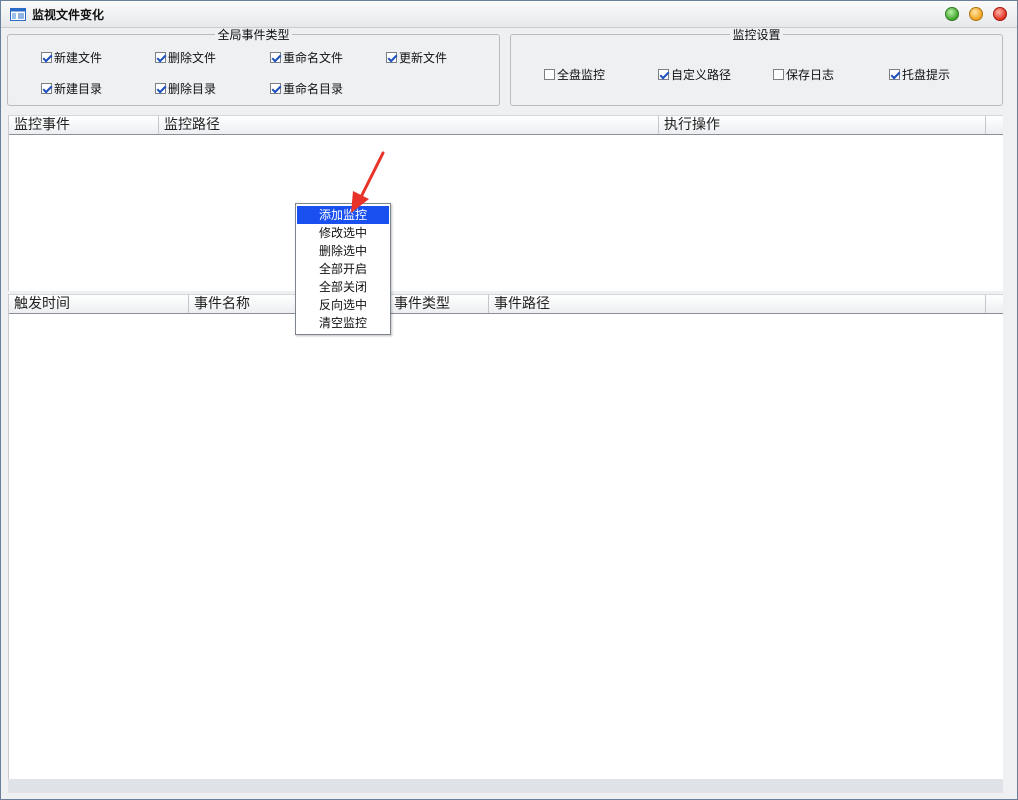  Describe the element at coordinates (694, 74) in the screenshot. I see `checkbox-custom-path: 自定义路径` at that location.